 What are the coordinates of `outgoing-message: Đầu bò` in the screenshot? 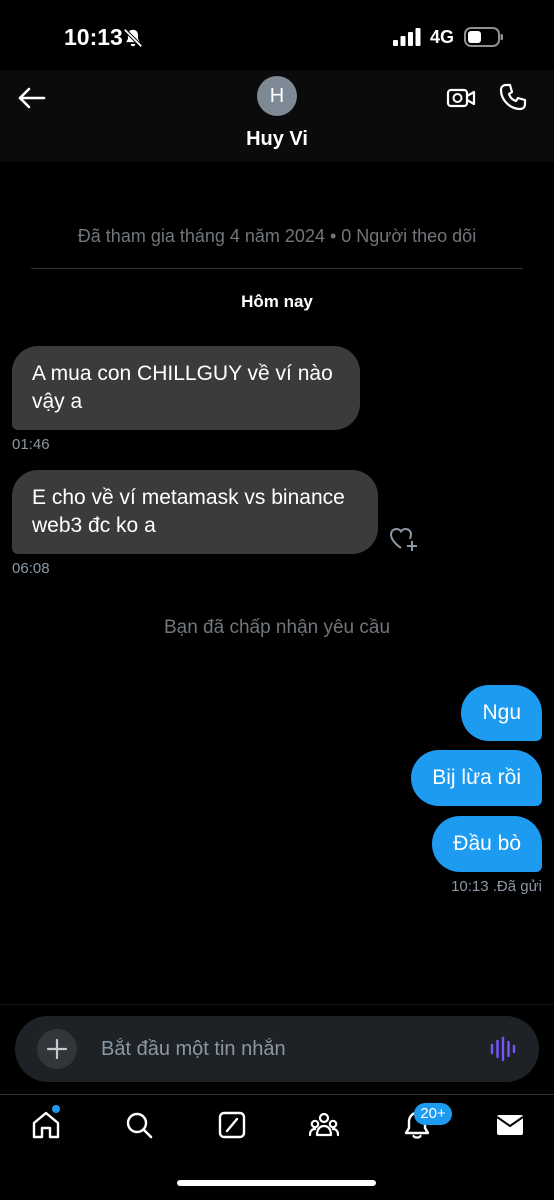 It's located at (487, 844).